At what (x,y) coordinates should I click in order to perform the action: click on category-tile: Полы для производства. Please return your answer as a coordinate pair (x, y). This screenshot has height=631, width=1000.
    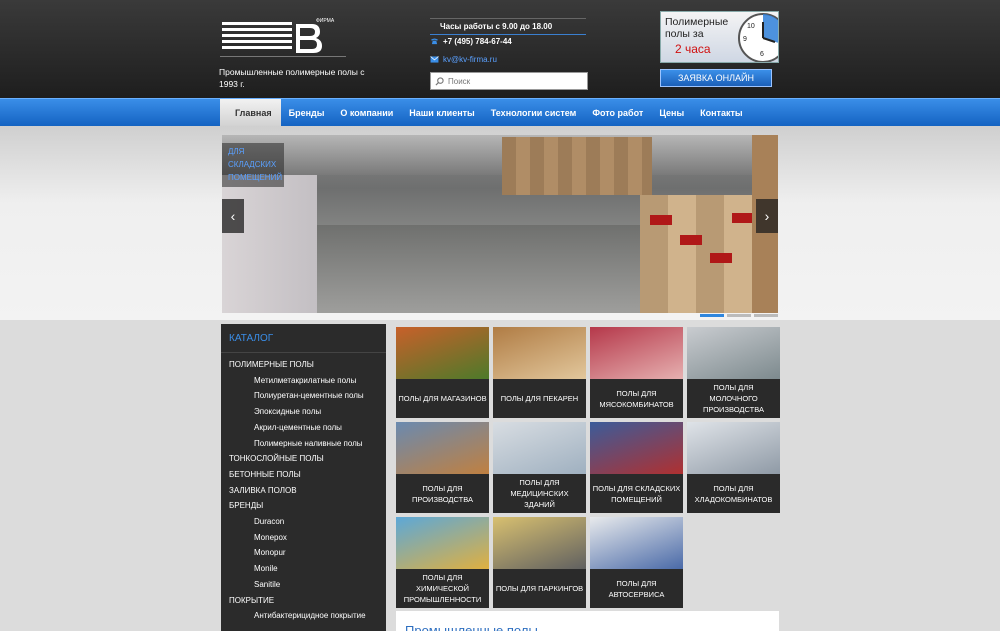
    Looking at the image, I should click on (442, 467).